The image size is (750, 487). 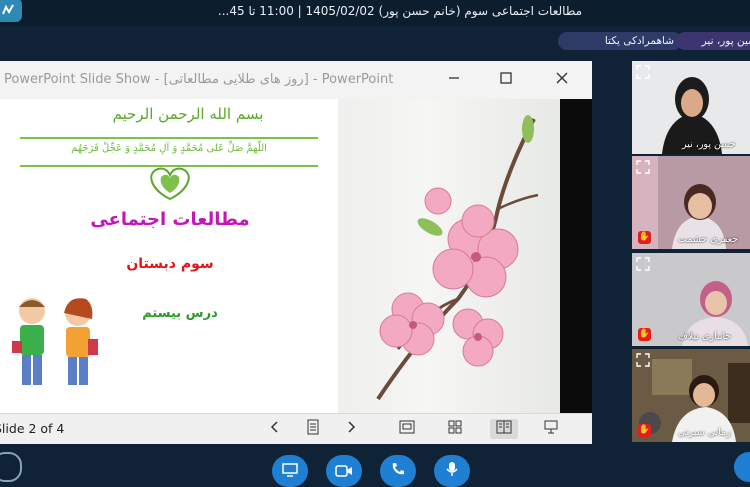 What do you see at coordinates (506, 80) in the screenshot?
I see `maximize-icon` at bounding box center [506, 80].